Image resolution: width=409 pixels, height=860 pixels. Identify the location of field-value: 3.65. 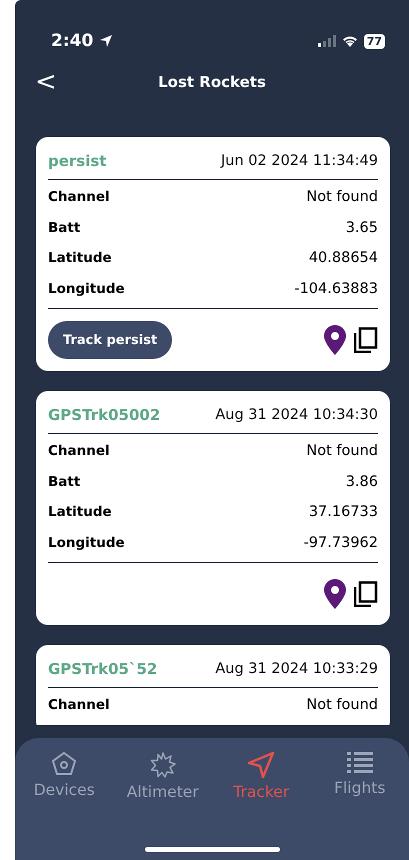
(362, 228).